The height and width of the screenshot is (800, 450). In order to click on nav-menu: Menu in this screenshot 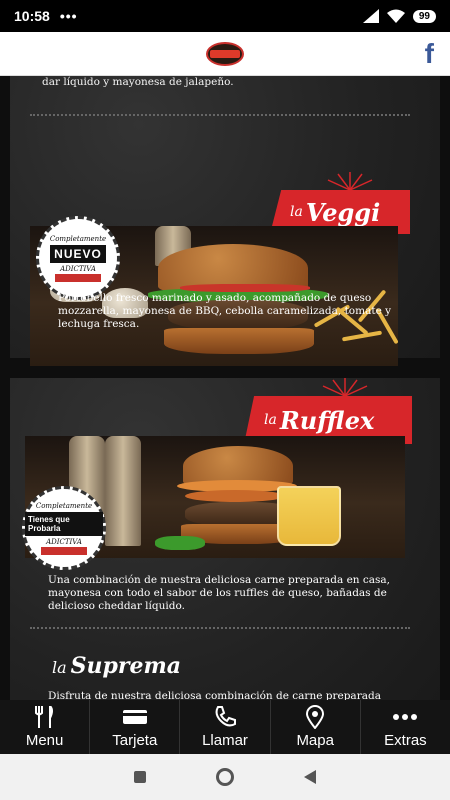, I will do `click(45, 727)`.